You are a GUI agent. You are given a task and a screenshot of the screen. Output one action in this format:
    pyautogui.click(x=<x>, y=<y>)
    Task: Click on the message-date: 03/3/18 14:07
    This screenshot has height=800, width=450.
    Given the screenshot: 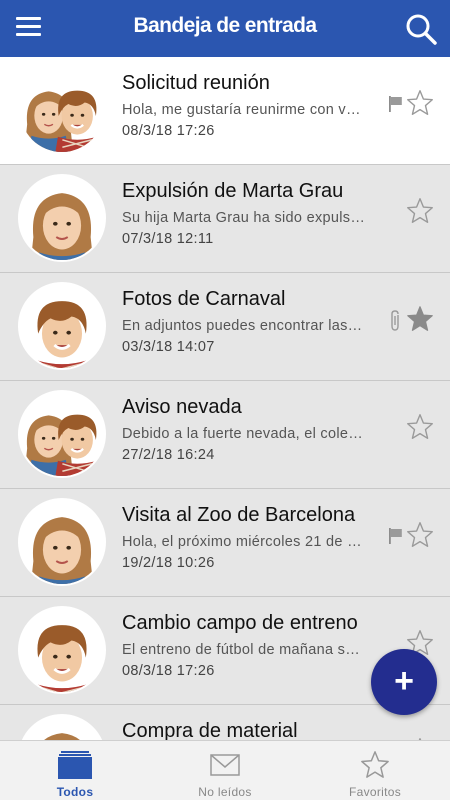 What is the action you would take?
    pyautogui.click(x=168, y=347)
    